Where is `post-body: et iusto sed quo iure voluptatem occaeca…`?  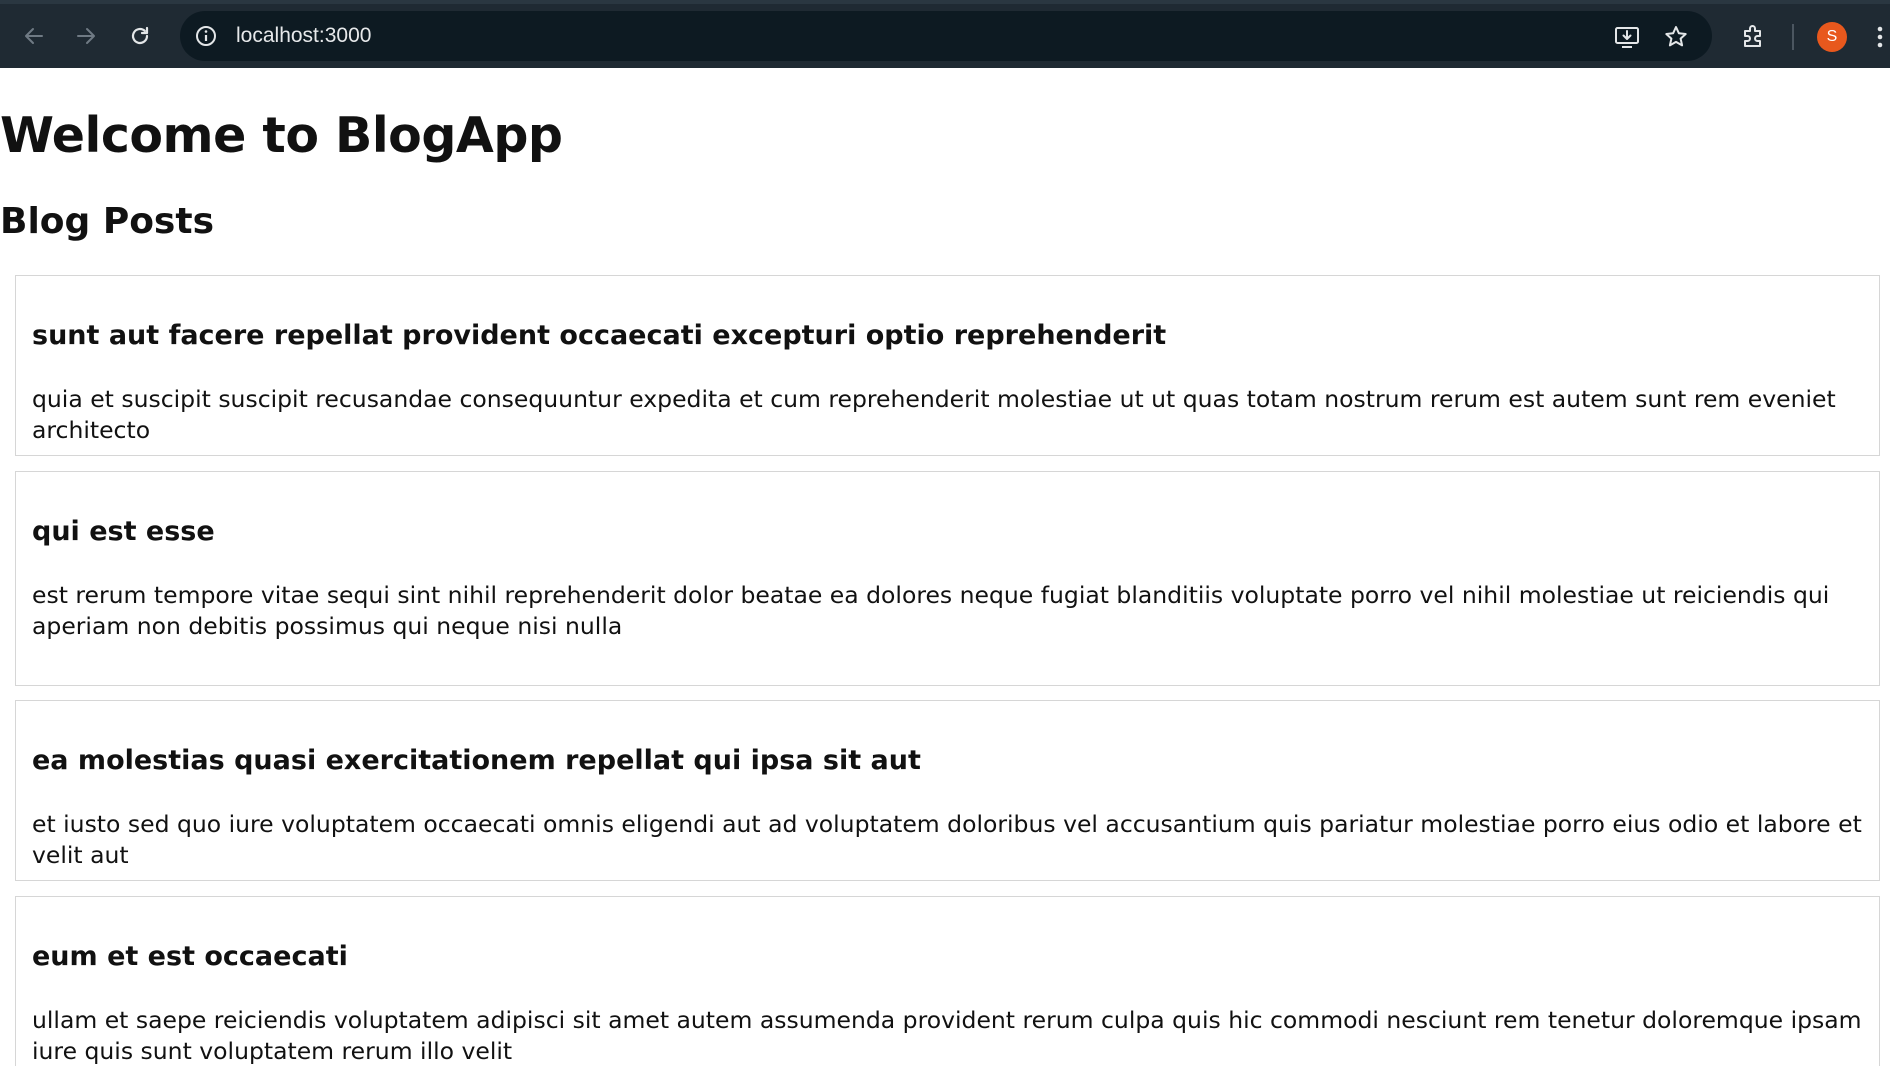 post-body: et iusto sed quo iure voluptatem occaeca… is located at coordinates (947, 839).